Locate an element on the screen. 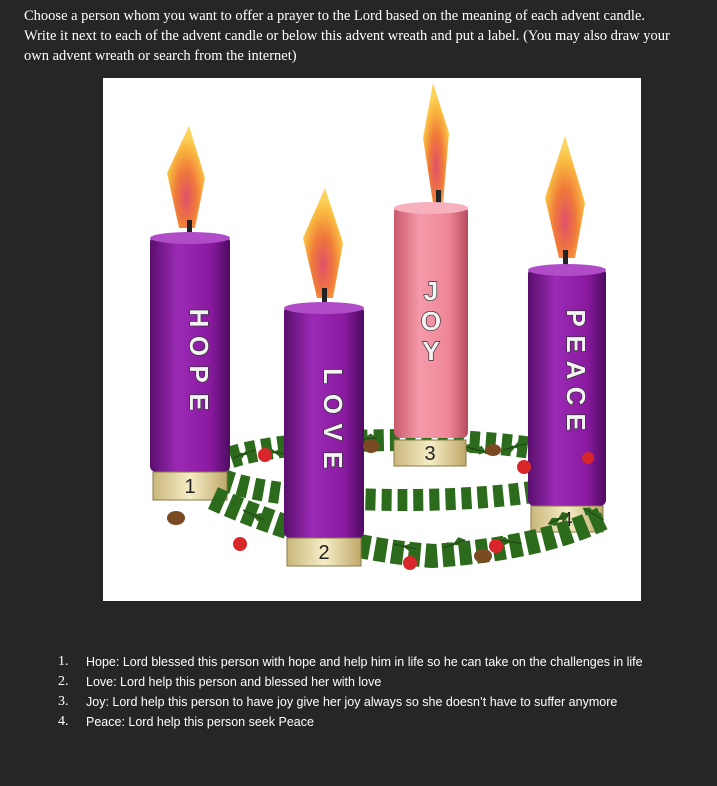  candle-letter: A is located at coordinates (576, 370).